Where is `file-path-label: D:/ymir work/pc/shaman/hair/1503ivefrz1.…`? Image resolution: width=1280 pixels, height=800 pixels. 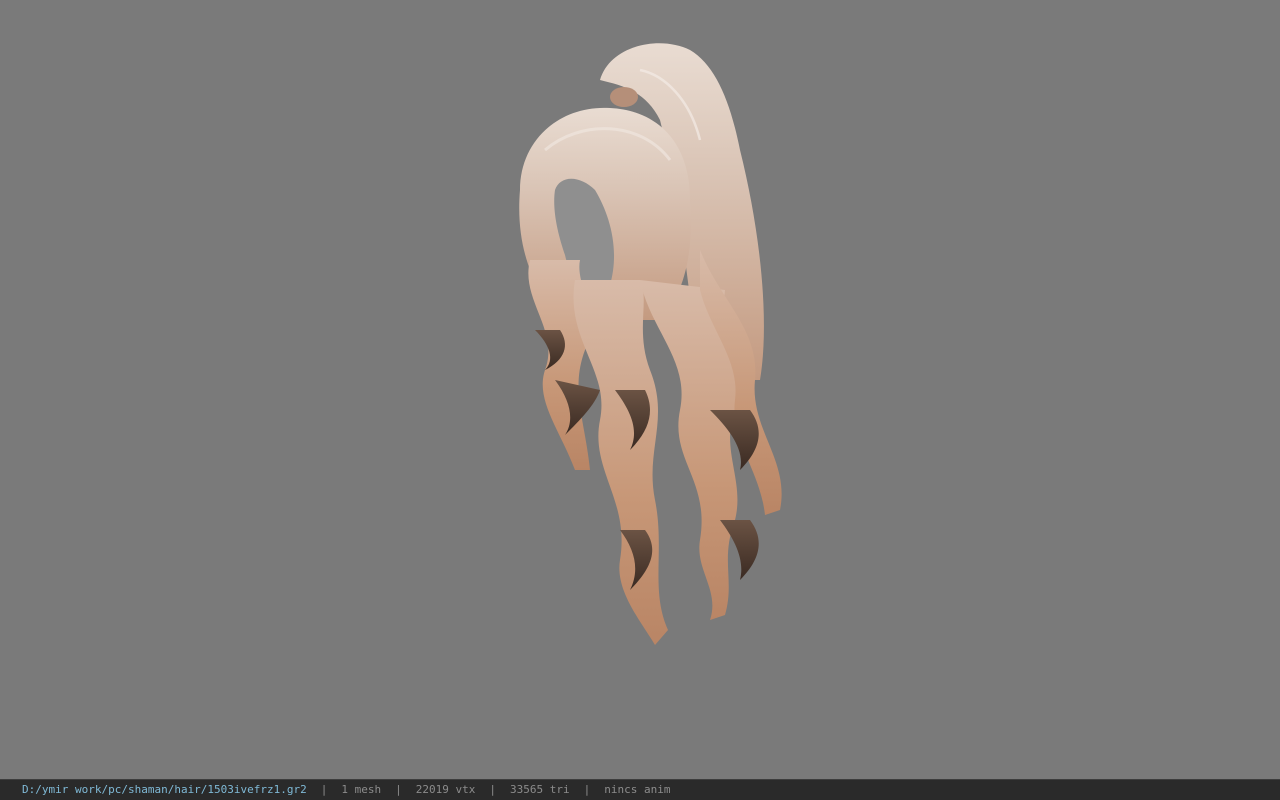
file-path-label: D:/ymir work/pc/shaman/hair/1503ivefrz1.… is located at coordinates (164, 789).